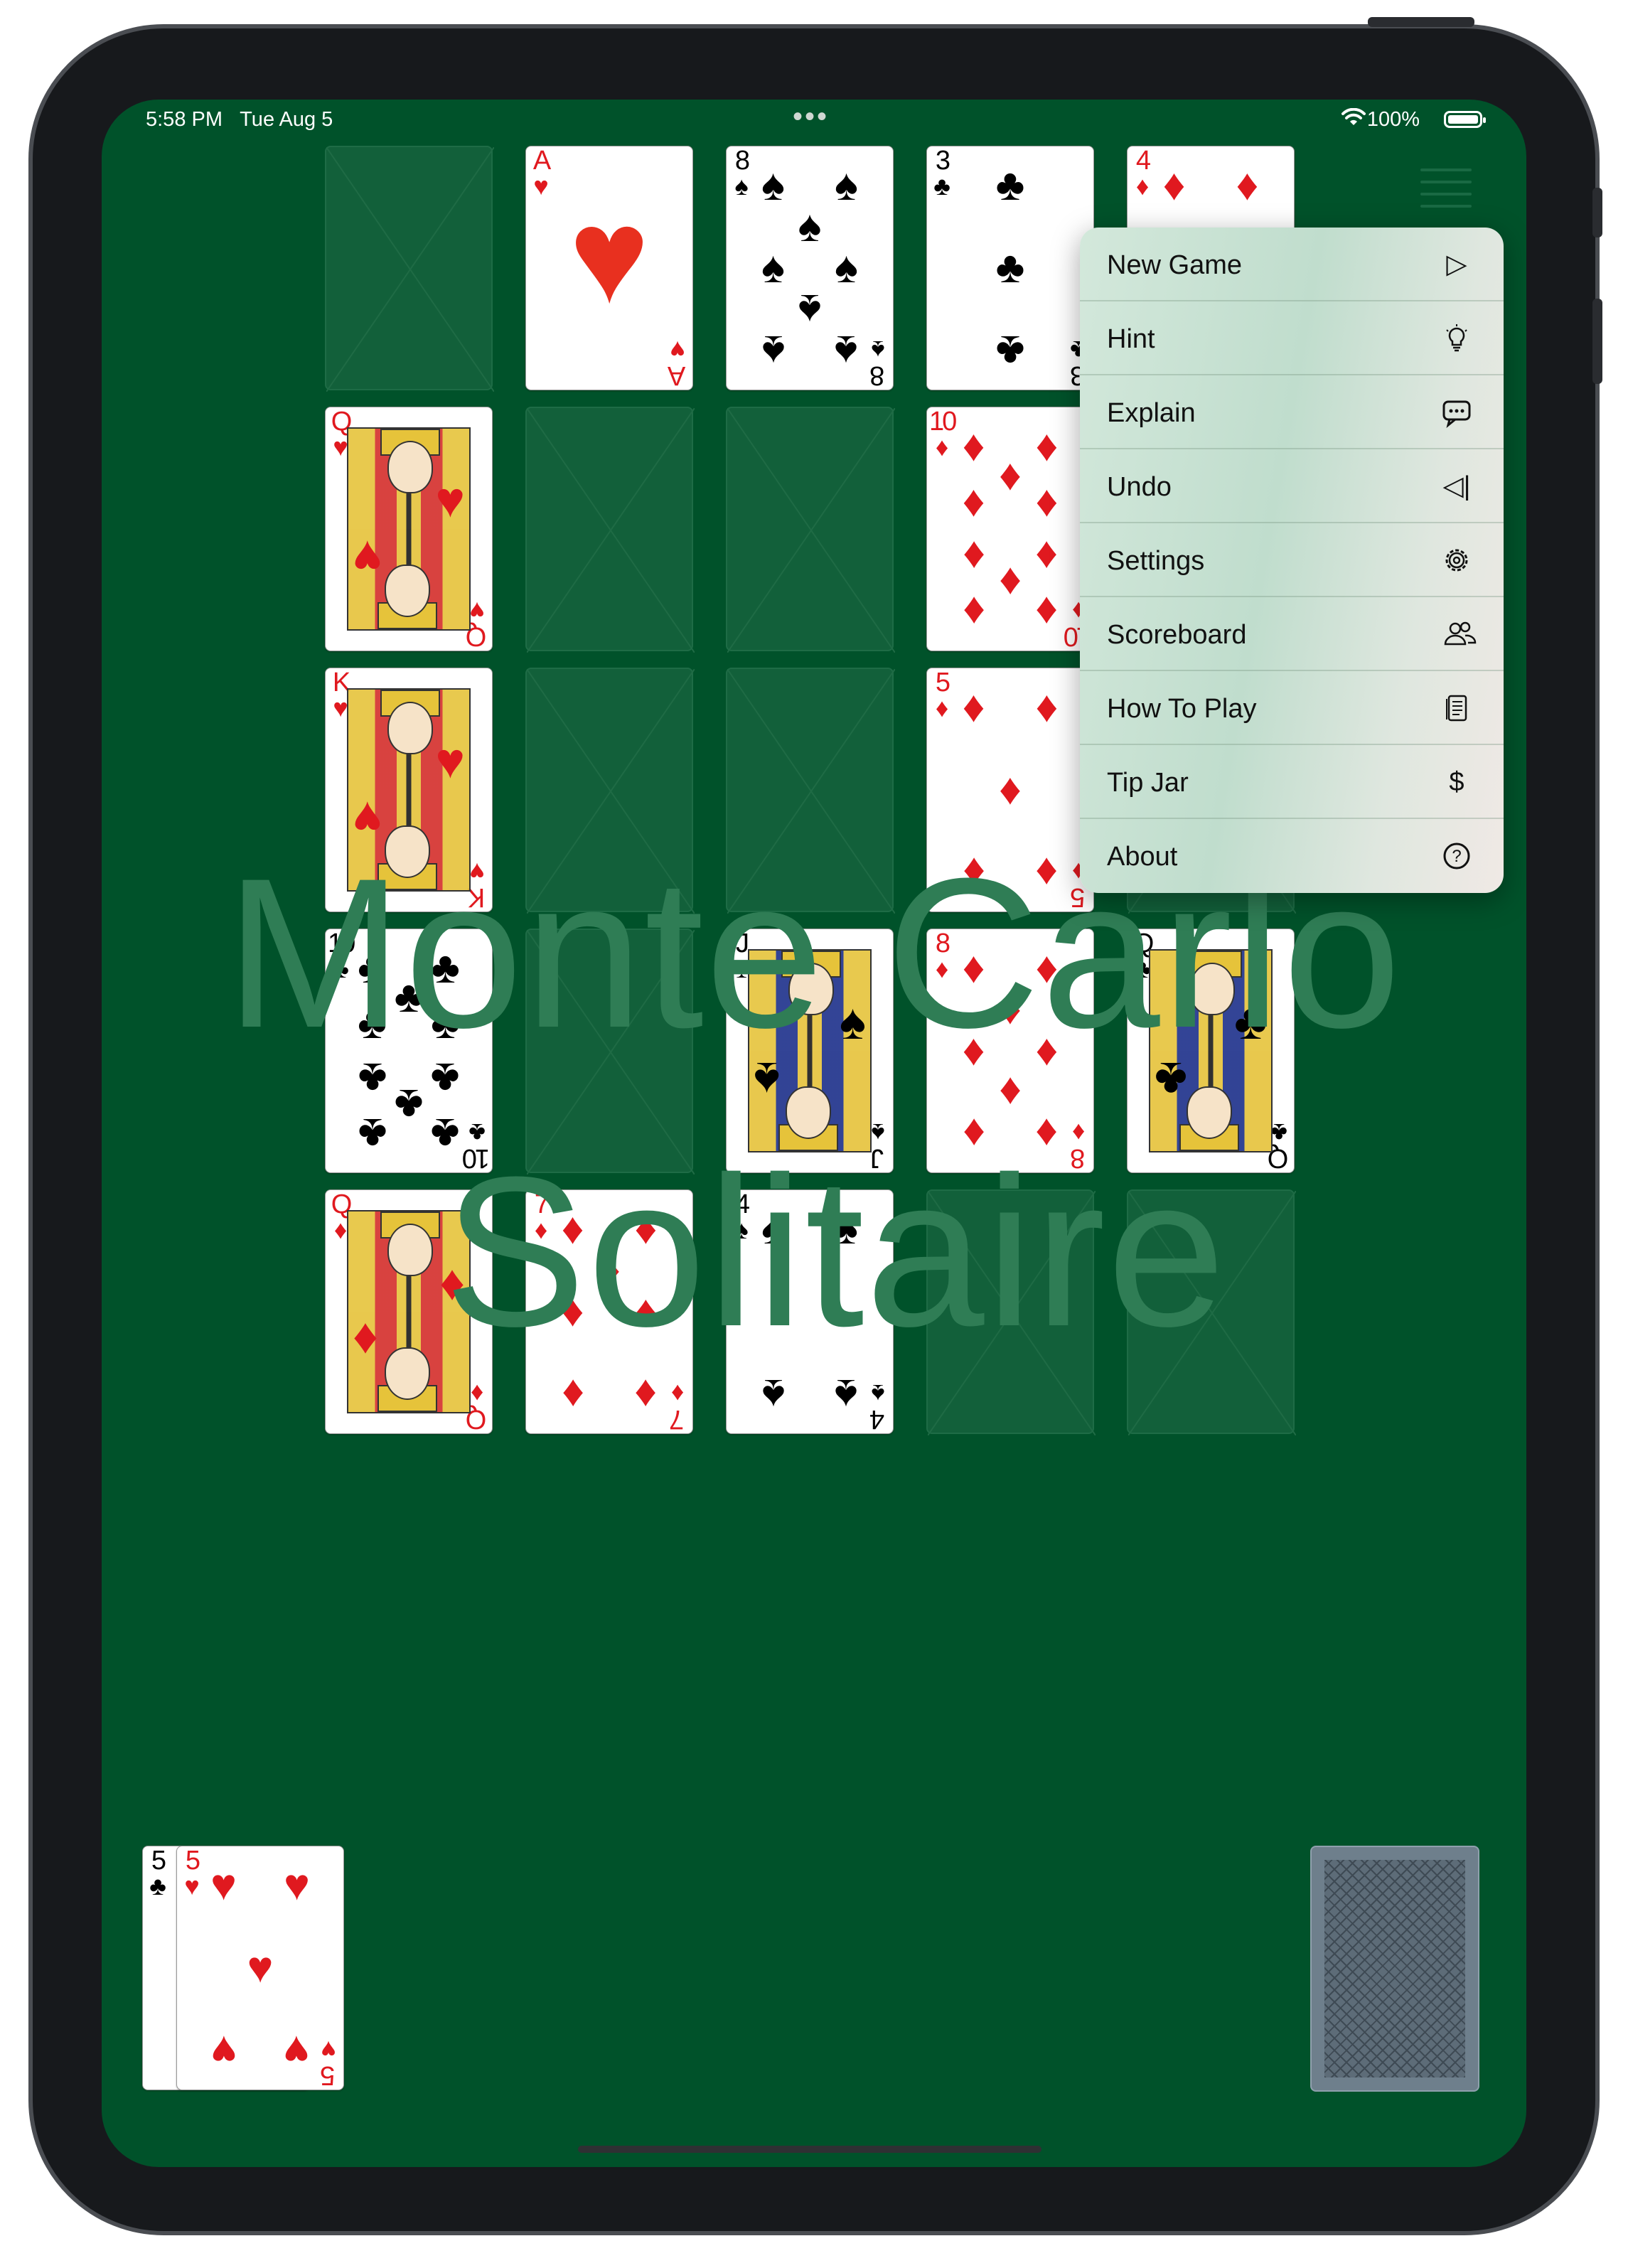 Image resolution: width=1628 pixels, height=2268 pixels. What do you see at coordinates (1148, 783) in the screenshot?
I see `menu-item-label: Tip Jar` at bounding box center [1148, 783].